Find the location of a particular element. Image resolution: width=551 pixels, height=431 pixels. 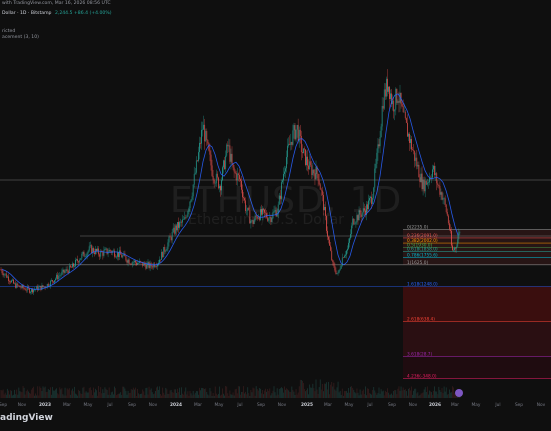

fib-label: 1.618(1248.0) is located at coordinates (422, 284).